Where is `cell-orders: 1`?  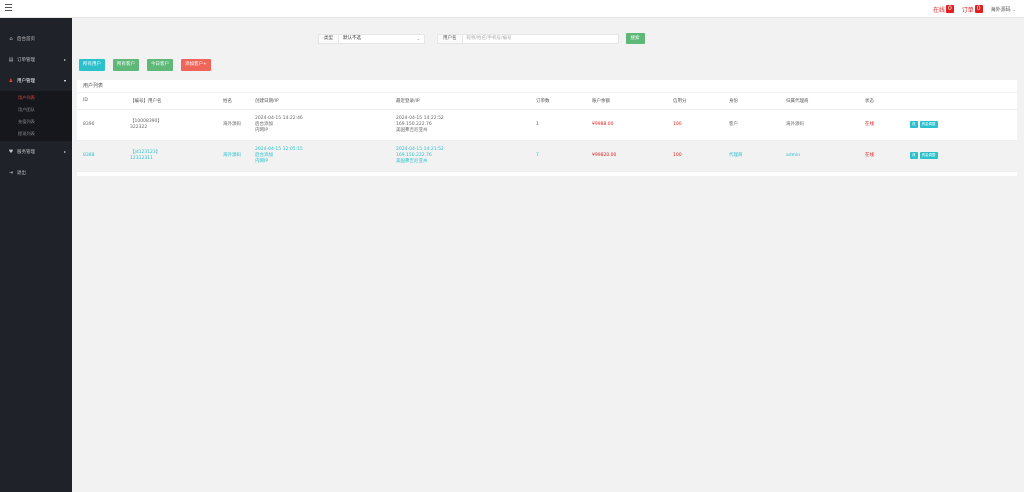 cell-orders: 1 is located at coordinates (558, 125).